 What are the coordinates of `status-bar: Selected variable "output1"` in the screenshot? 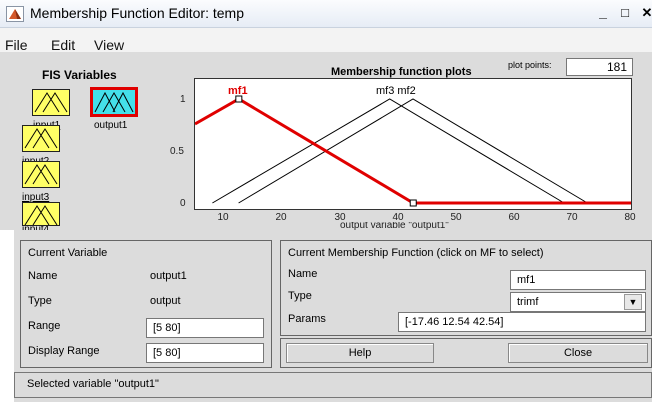 It's located at (333, 385).